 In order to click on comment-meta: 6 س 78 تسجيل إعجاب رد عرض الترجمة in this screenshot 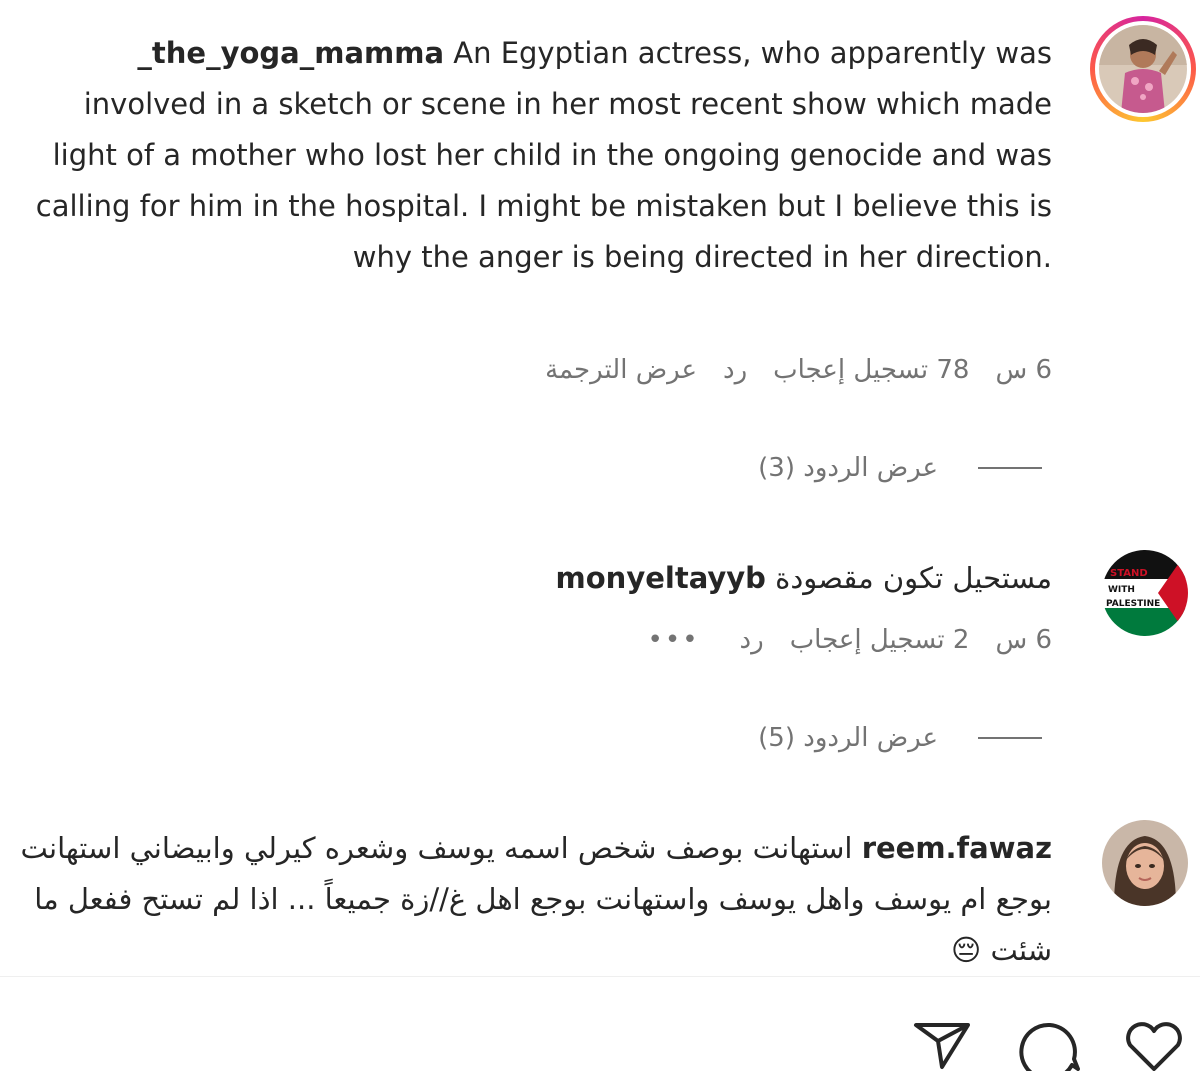, I will do `click(798, 370)`.